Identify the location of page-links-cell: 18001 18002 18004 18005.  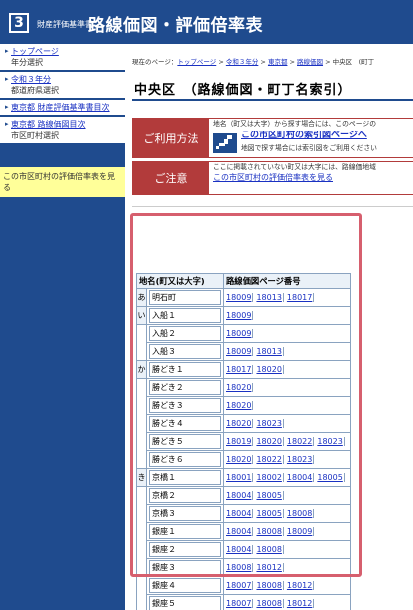
(287, 477).